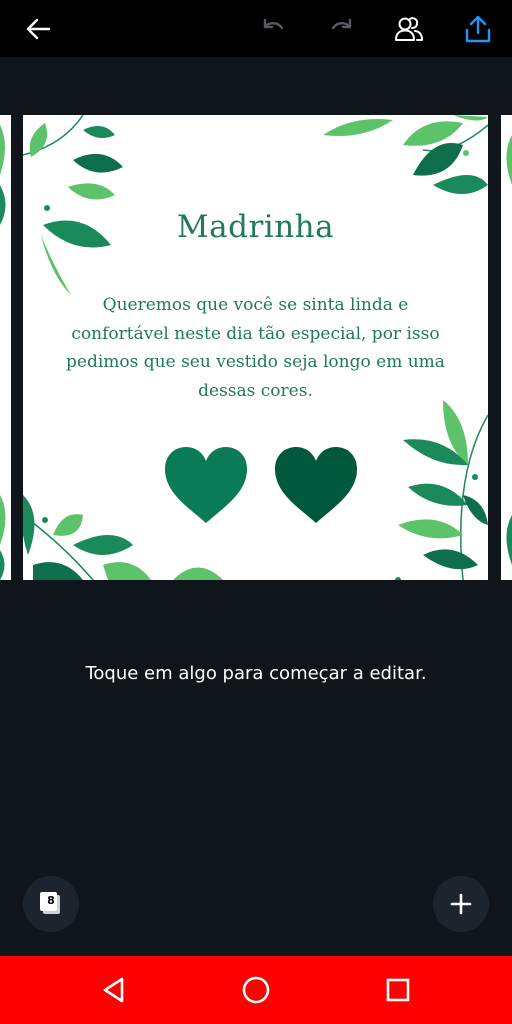 This screenshot has height=1024, width=512. I want to click on arrow-left-icon, so click(38, 29).